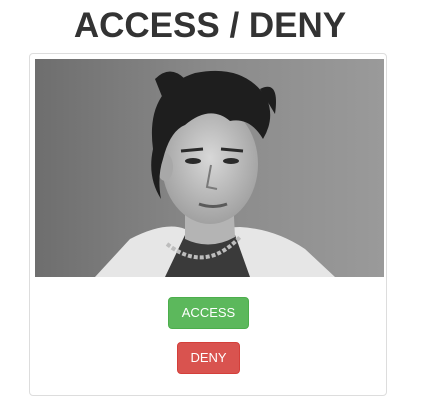  I want to click on deny-button: DENY, so click(208, 358).